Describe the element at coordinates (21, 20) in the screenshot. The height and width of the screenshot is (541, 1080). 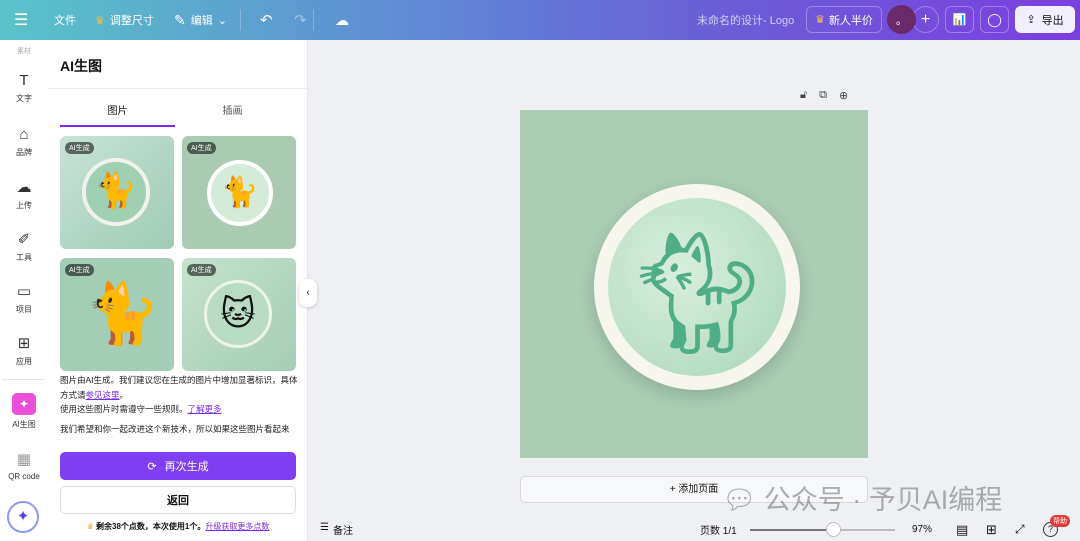
I see `hamburger-icon: ☰` at that location.